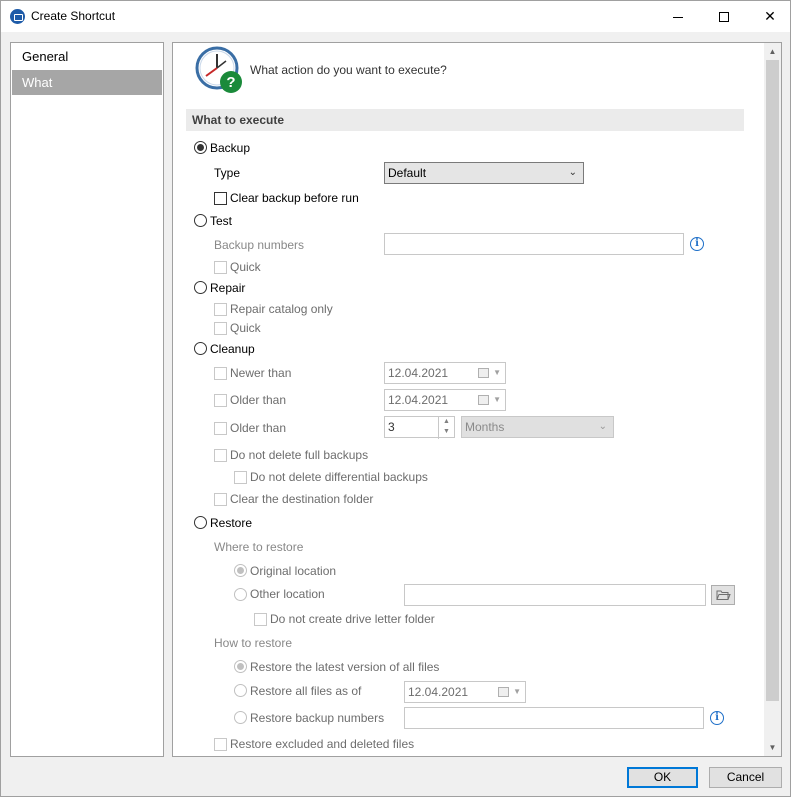 The image size is (791, 797). What do you see at coordinates (407, 173) in the screenshot?
I see `backup-type-value: Default` at bounding box center [407, 173].